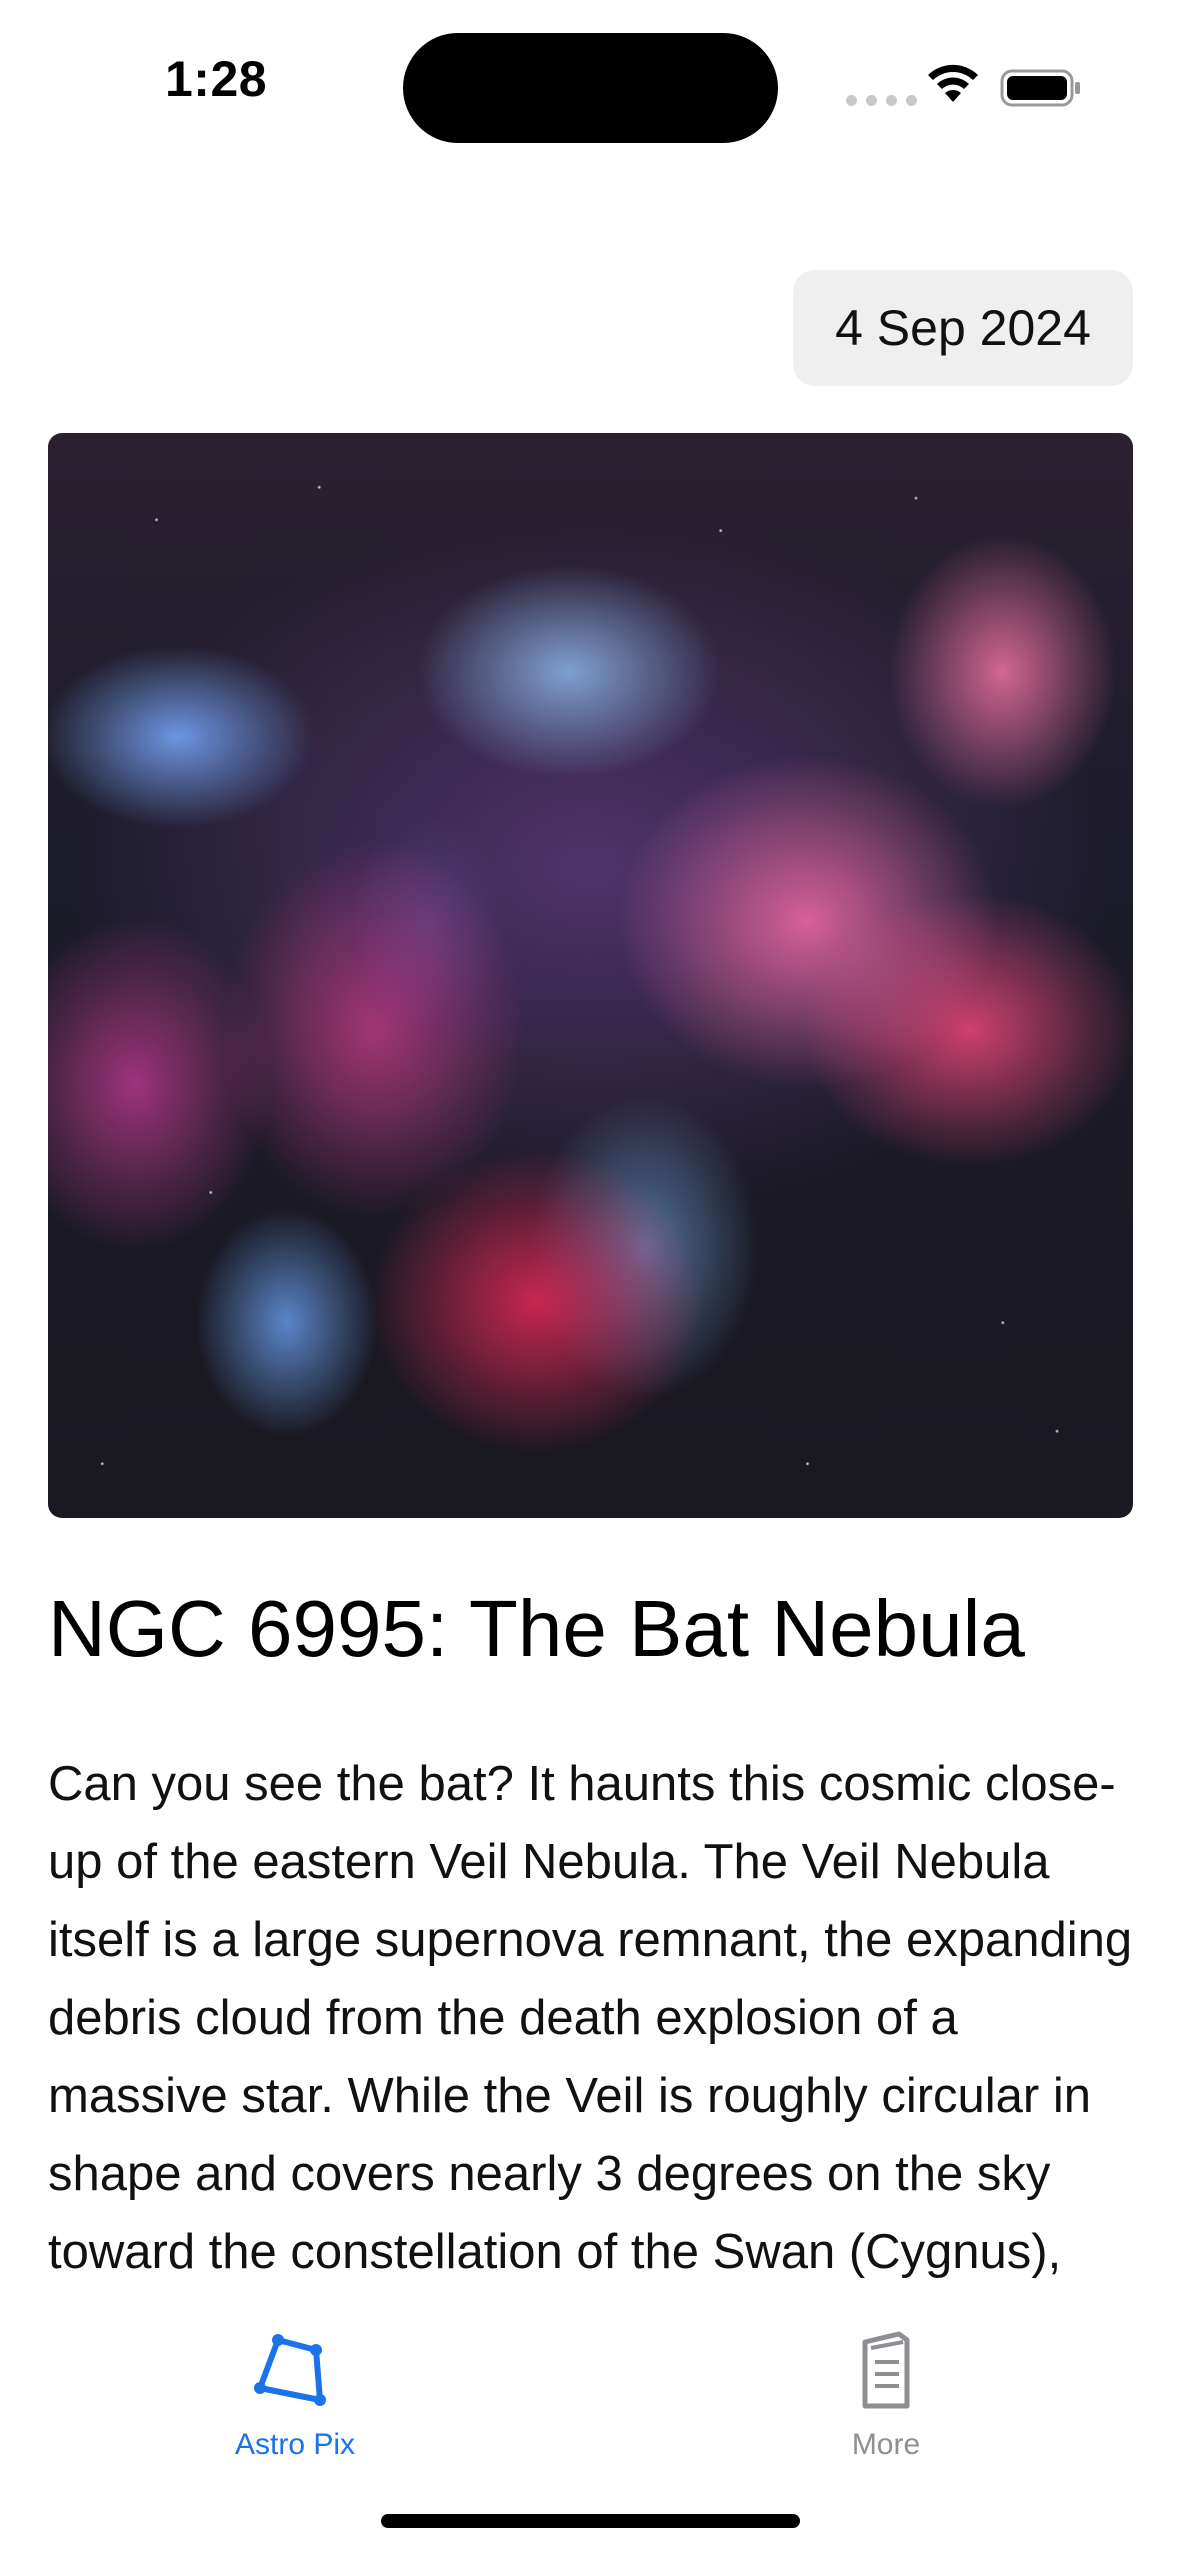  I want to click on cellular-signal-icon, so click(881, 100).